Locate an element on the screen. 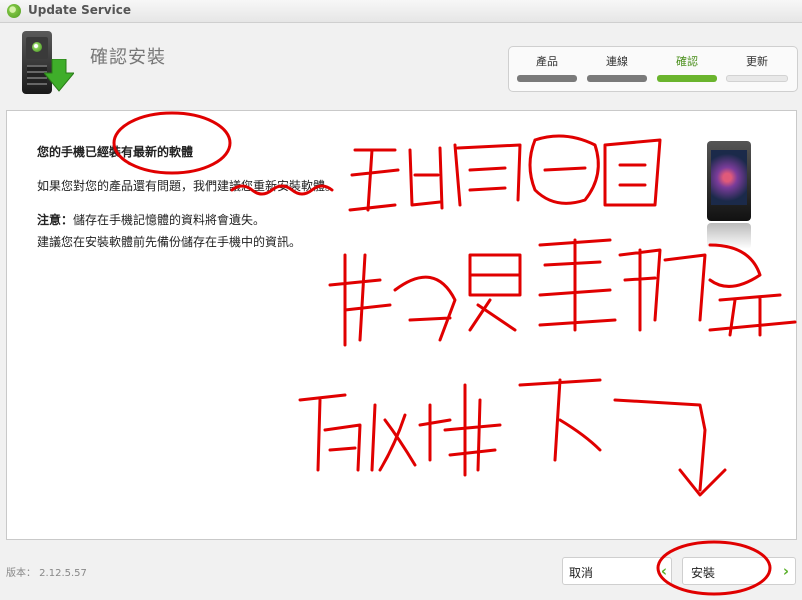  step-label: 連線 is located at coordinates (617, 61).